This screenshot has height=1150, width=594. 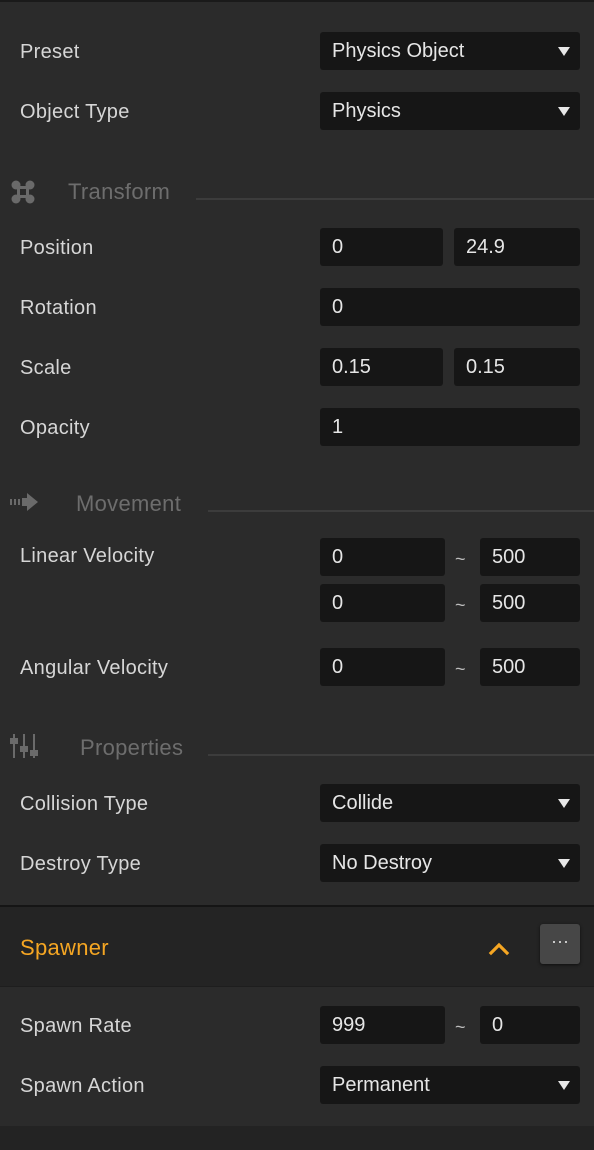 What do you see at coordinates (94, 668) in the screenshot?
I see `angular-velocity-label: Angular Velocity` at bounding box center [94, 668].